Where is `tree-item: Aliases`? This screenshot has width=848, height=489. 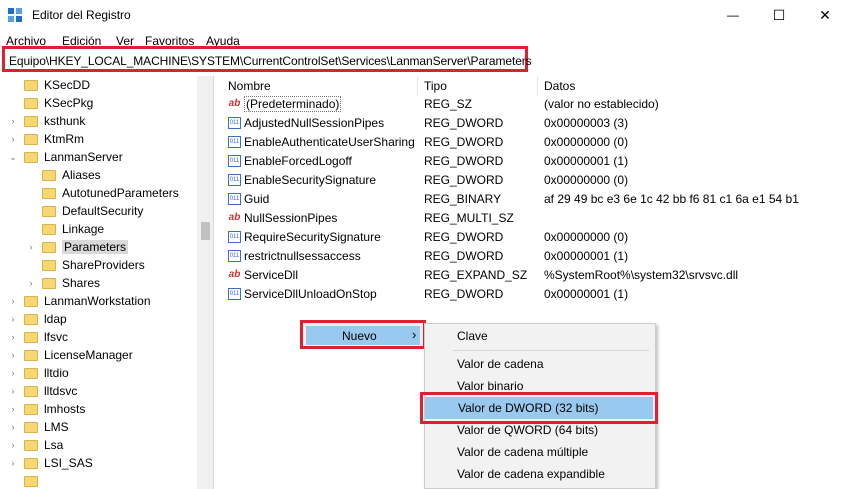
tree-item: Aliases is located at coordinates (63, 175).